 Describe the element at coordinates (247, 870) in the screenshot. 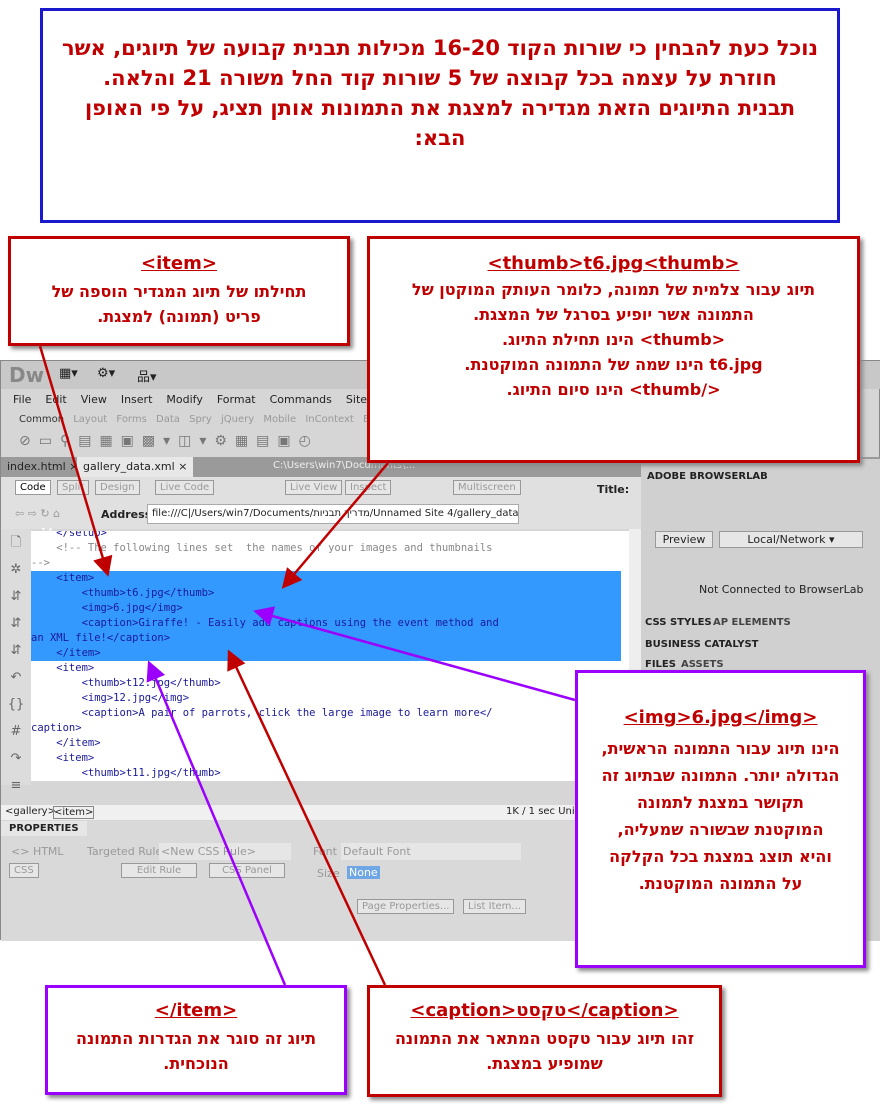

I see `css-panel-button: CSS Panel` at that location.